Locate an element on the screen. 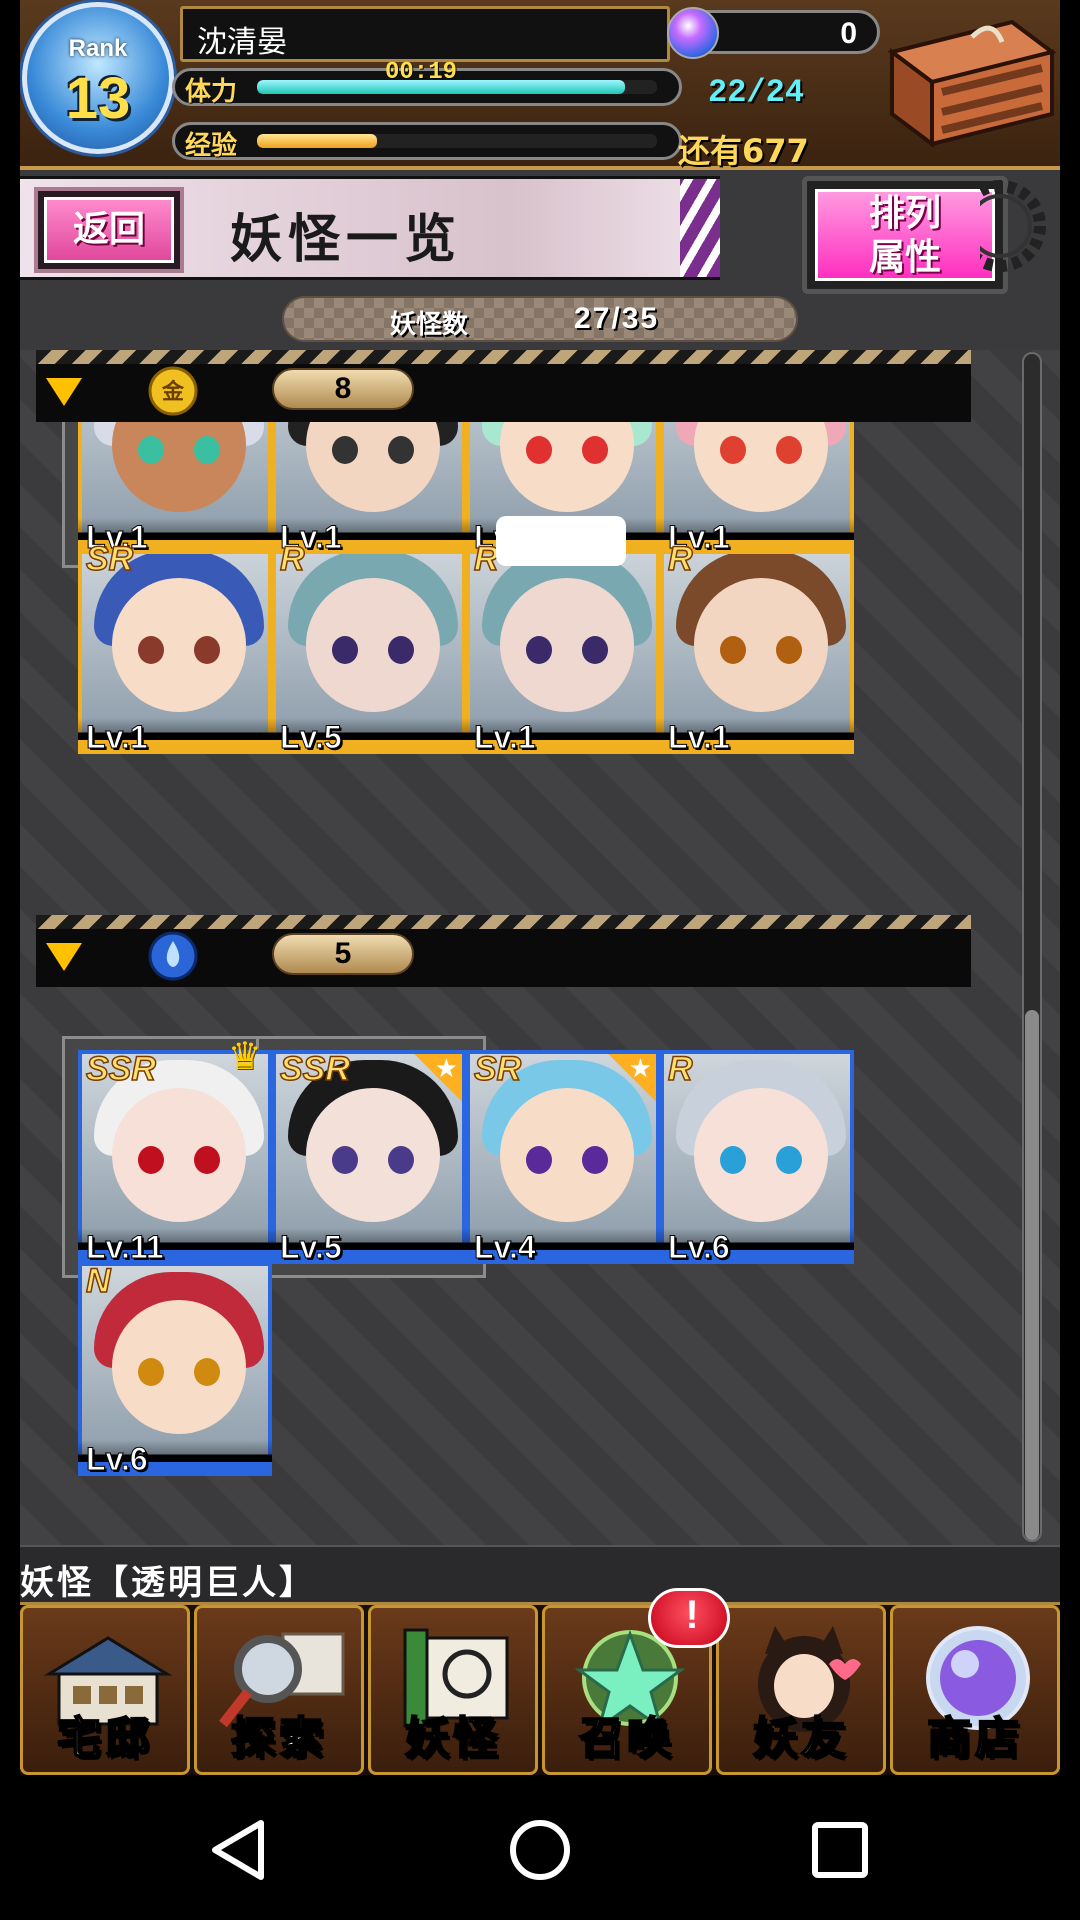 Image resolution: width=1080 pixels, height=1920 pixels. selected-monster-bar: 妖怪【透明巨人】 is located at coordinates (540, 1575).